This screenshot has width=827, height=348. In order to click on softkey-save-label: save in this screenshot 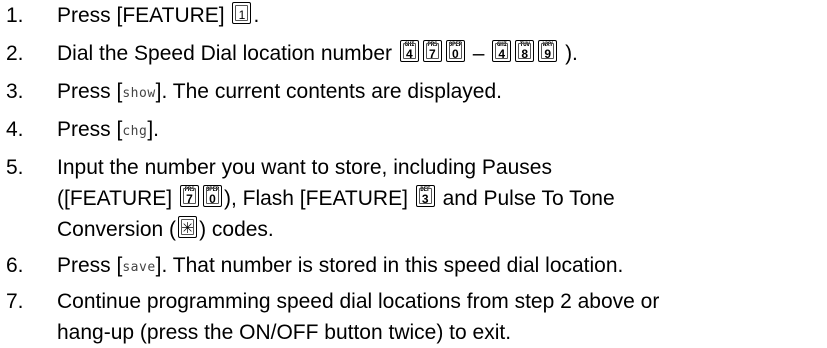, I will do `click(139, 267)`.